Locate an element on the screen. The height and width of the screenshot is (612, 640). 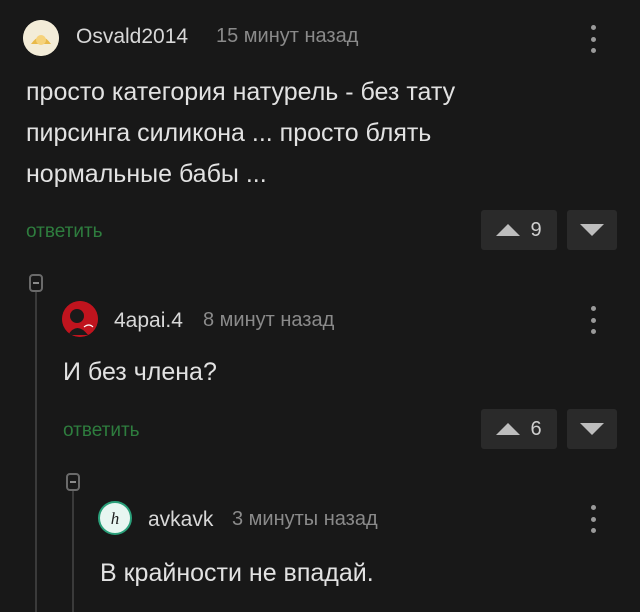
svg-text: h is located at coordinates (115, 518).